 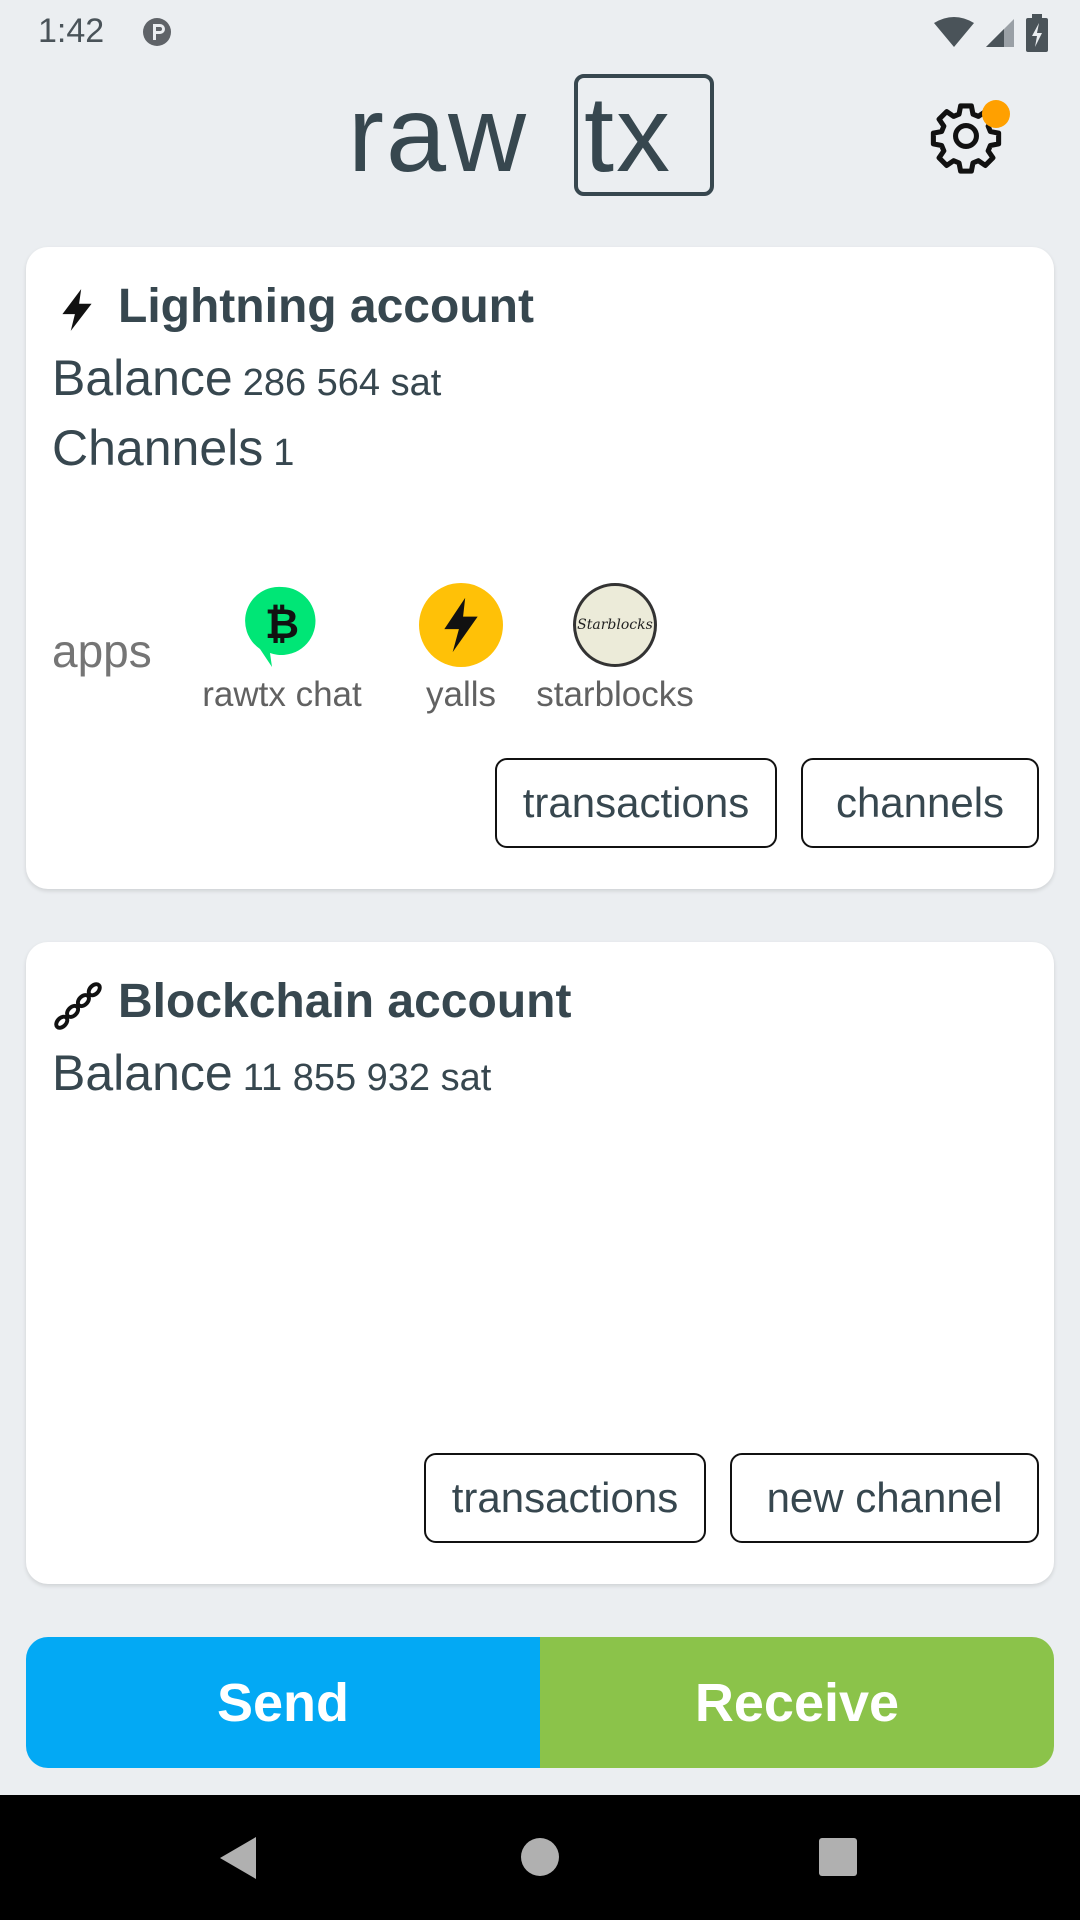 What do you see at coordinates (797, 1702) in the screenshot?
I see `receive-button: Receive` at bounding box center [797, 1702].